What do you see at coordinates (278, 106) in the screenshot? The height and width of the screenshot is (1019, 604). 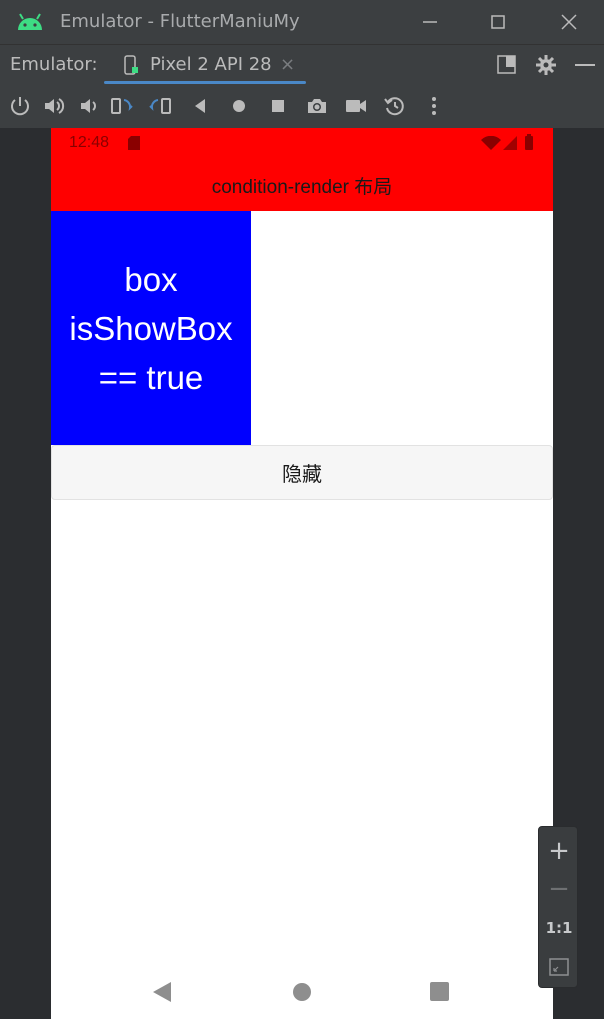 I see `overview-icon` at bounding box center [278, 106].